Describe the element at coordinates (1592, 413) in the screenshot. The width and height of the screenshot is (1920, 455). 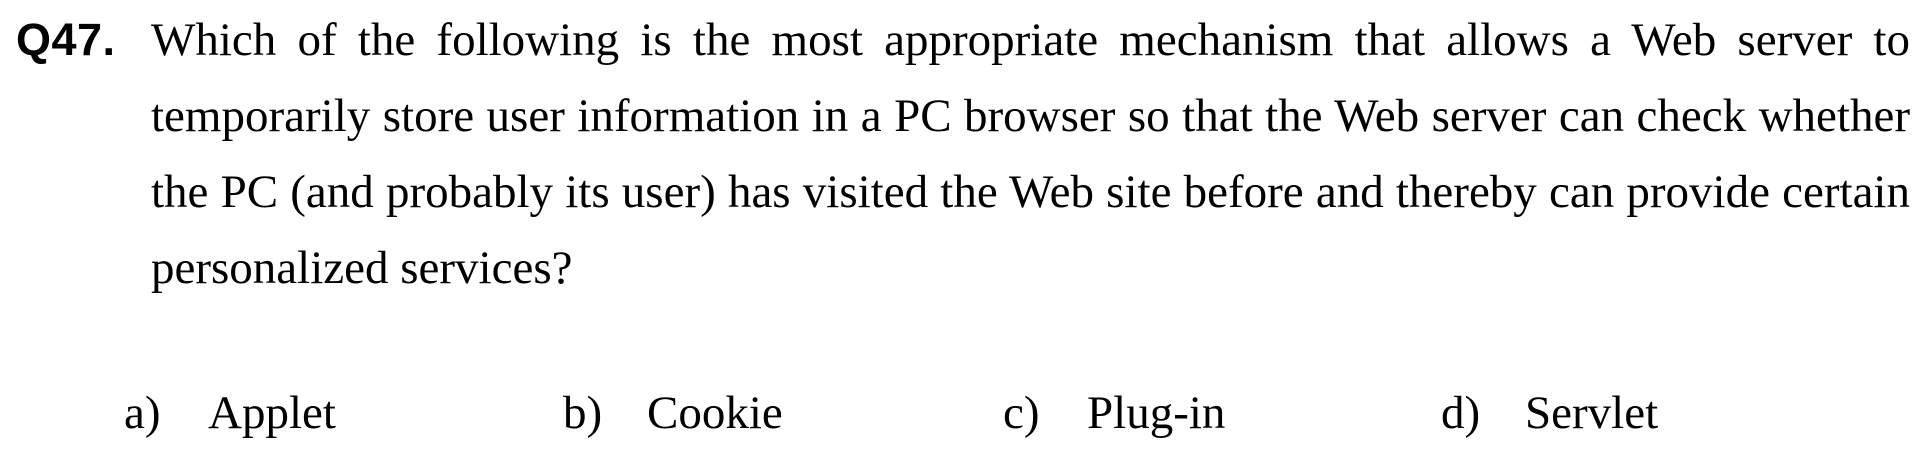
I see `option-d-text: Servlet` at that location.